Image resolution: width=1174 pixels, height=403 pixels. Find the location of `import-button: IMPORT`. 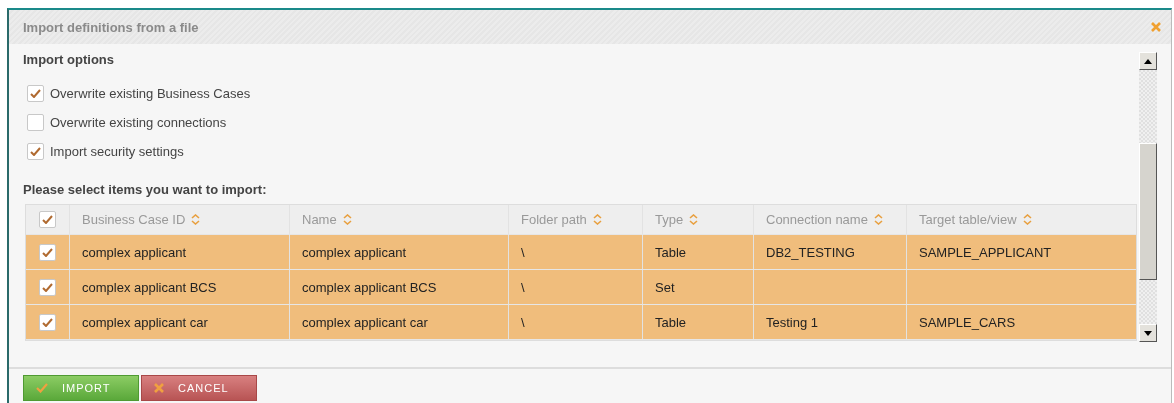

import-button: IMPORT is located at coordinates (81, 388).